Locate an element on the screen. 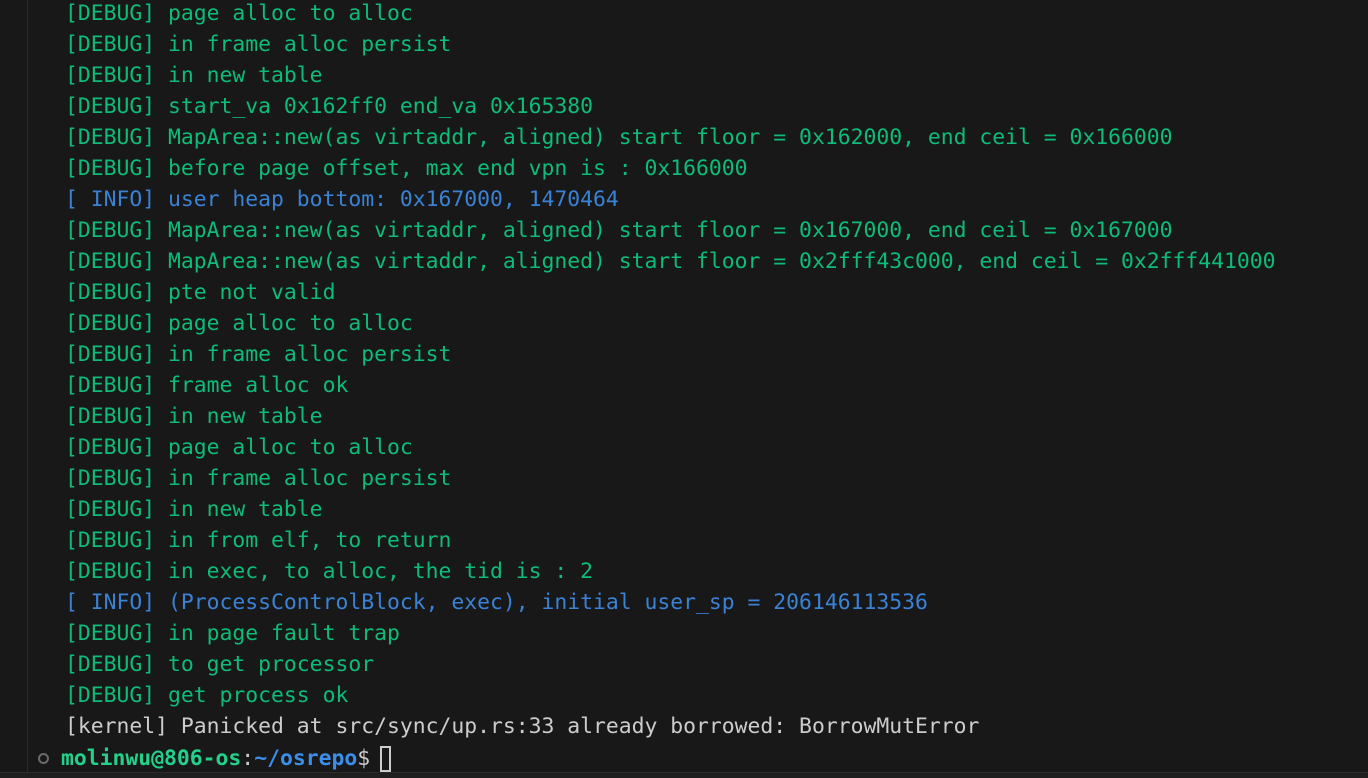  terminal-prompt: molinwu@806-os : ~/osrepo $ is located at coordinates (215, 758).